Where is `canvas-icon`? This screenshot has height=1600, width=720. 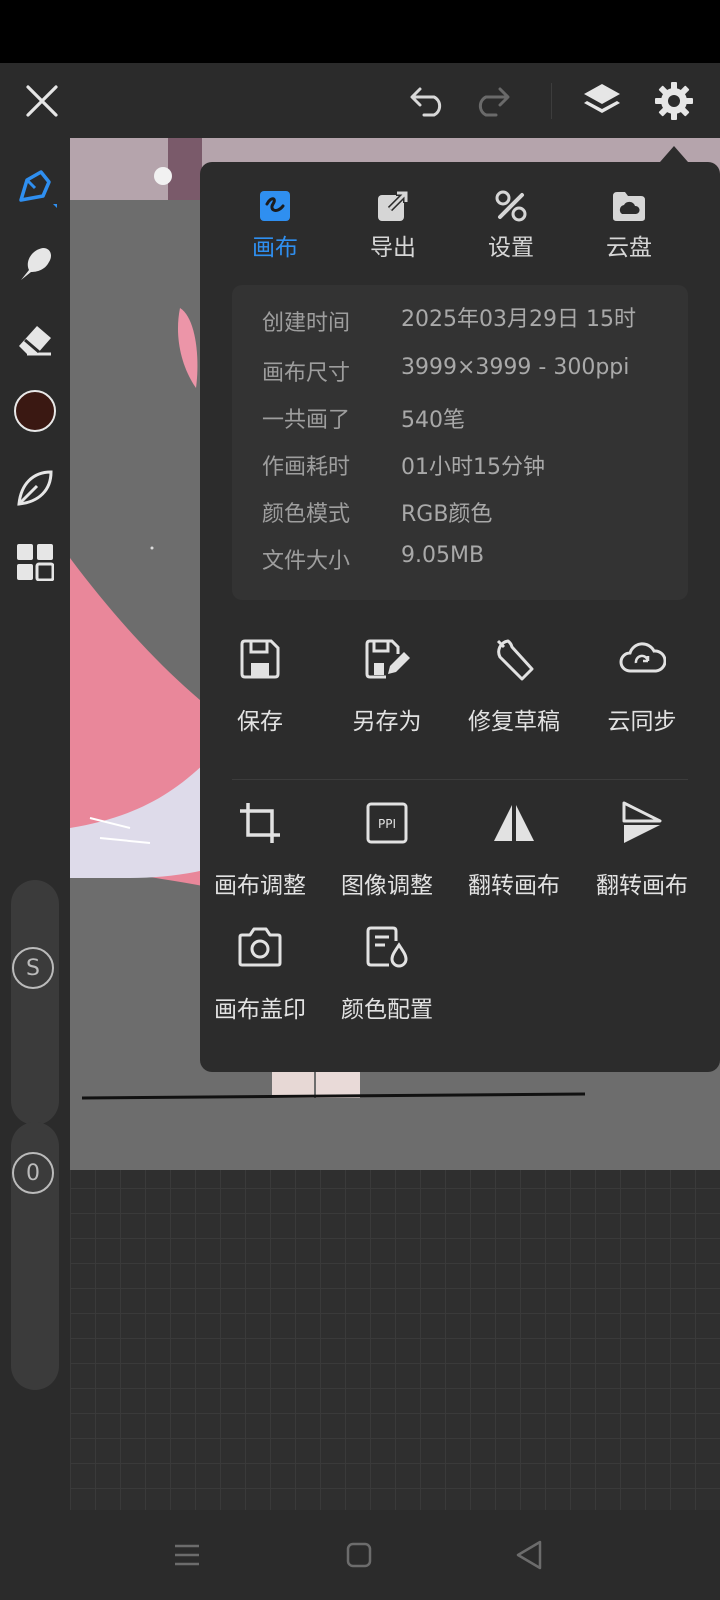
canvas-icon is located at coordinates (275, 206).